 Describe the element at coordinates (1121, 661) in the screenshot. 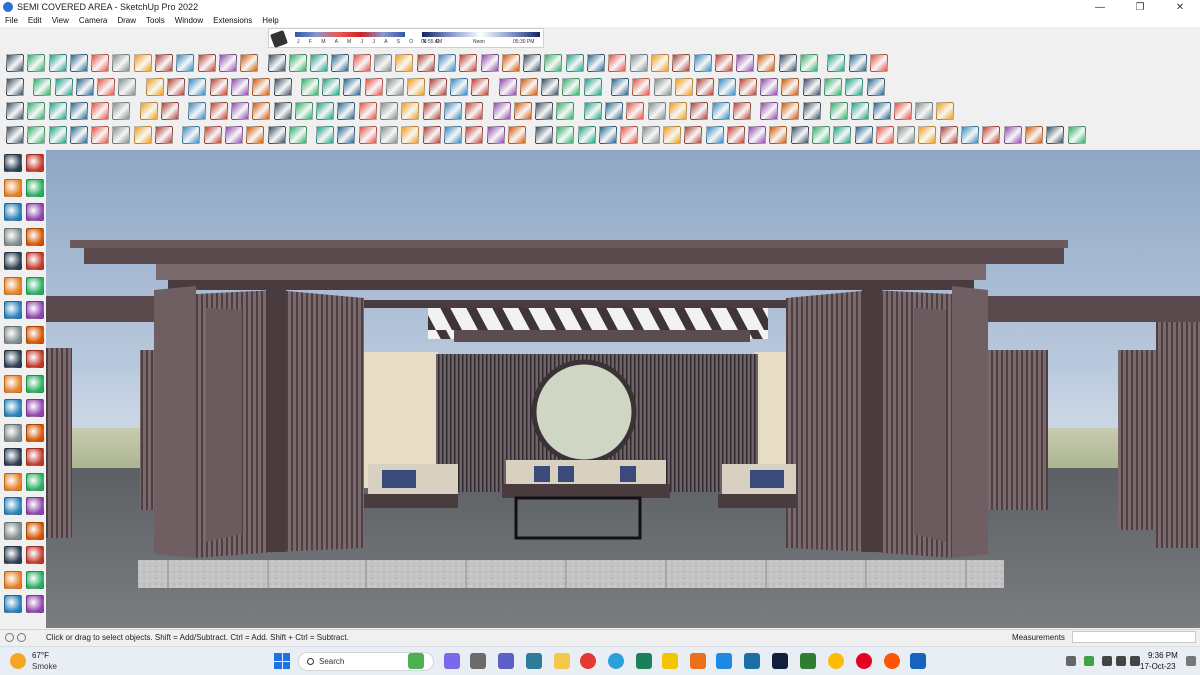

I see `volume-icon` at that location.